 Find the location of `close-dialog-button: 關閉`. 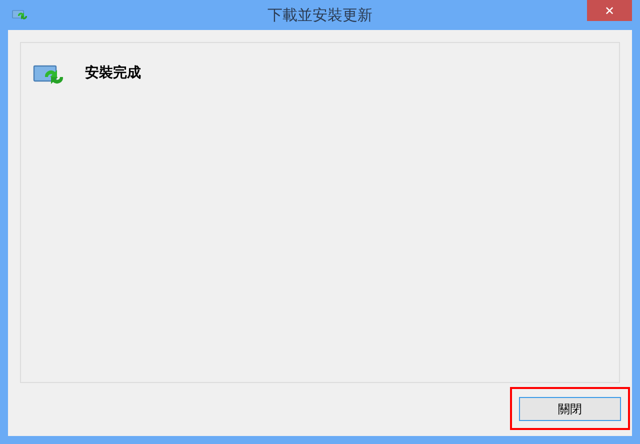

close-dialog-button: 關閉 is located at coordinates (570, 409).